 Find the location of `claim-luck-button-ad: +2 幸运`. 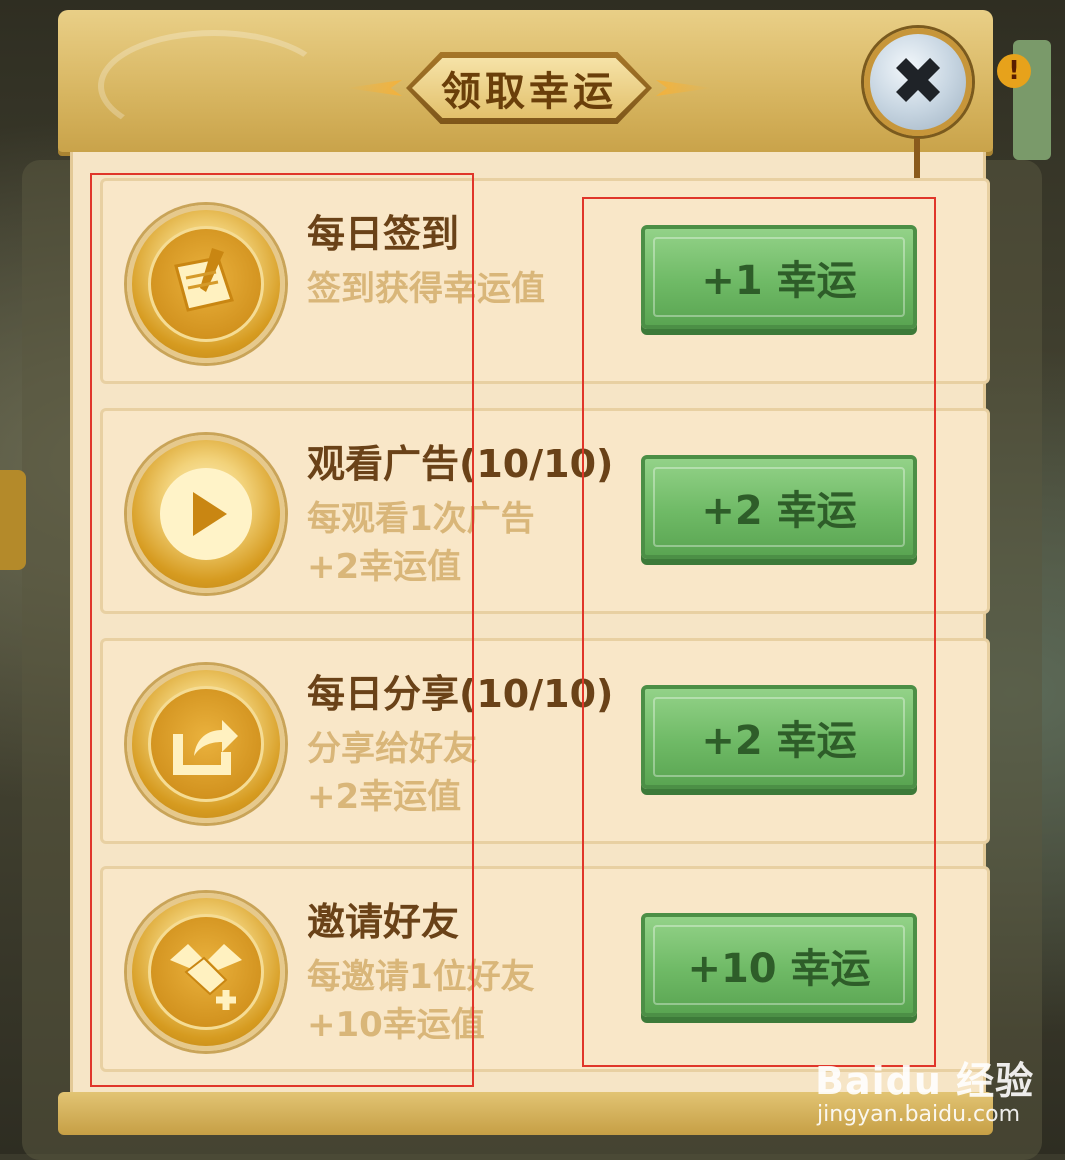

claim-luck-button-ad: +2 幸运 is located at coordinates (779, 507).